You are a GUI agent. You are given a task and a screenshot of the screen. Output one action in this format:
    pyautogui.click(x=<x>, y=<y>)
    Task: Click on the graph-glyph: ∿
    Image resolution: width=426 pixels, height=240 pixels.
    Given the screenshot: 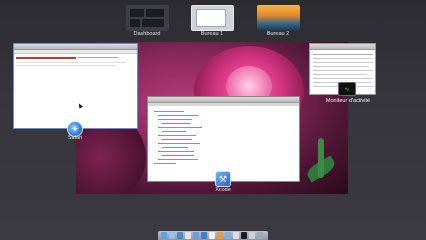 What is the action you would take?
    pyautogui.click(x=347, y=89)
    